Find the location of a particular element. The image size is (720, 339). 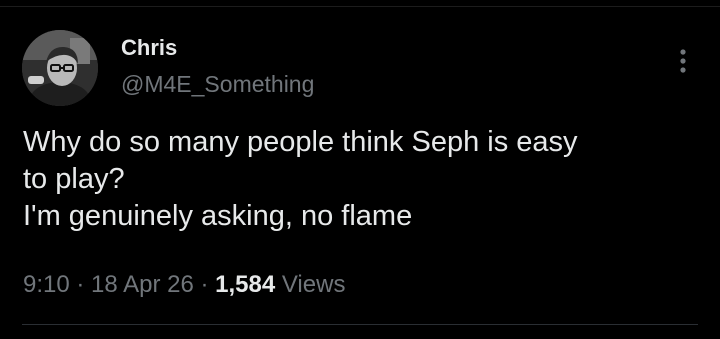

view-count: 1,584 is located at coordinates (245, 284).